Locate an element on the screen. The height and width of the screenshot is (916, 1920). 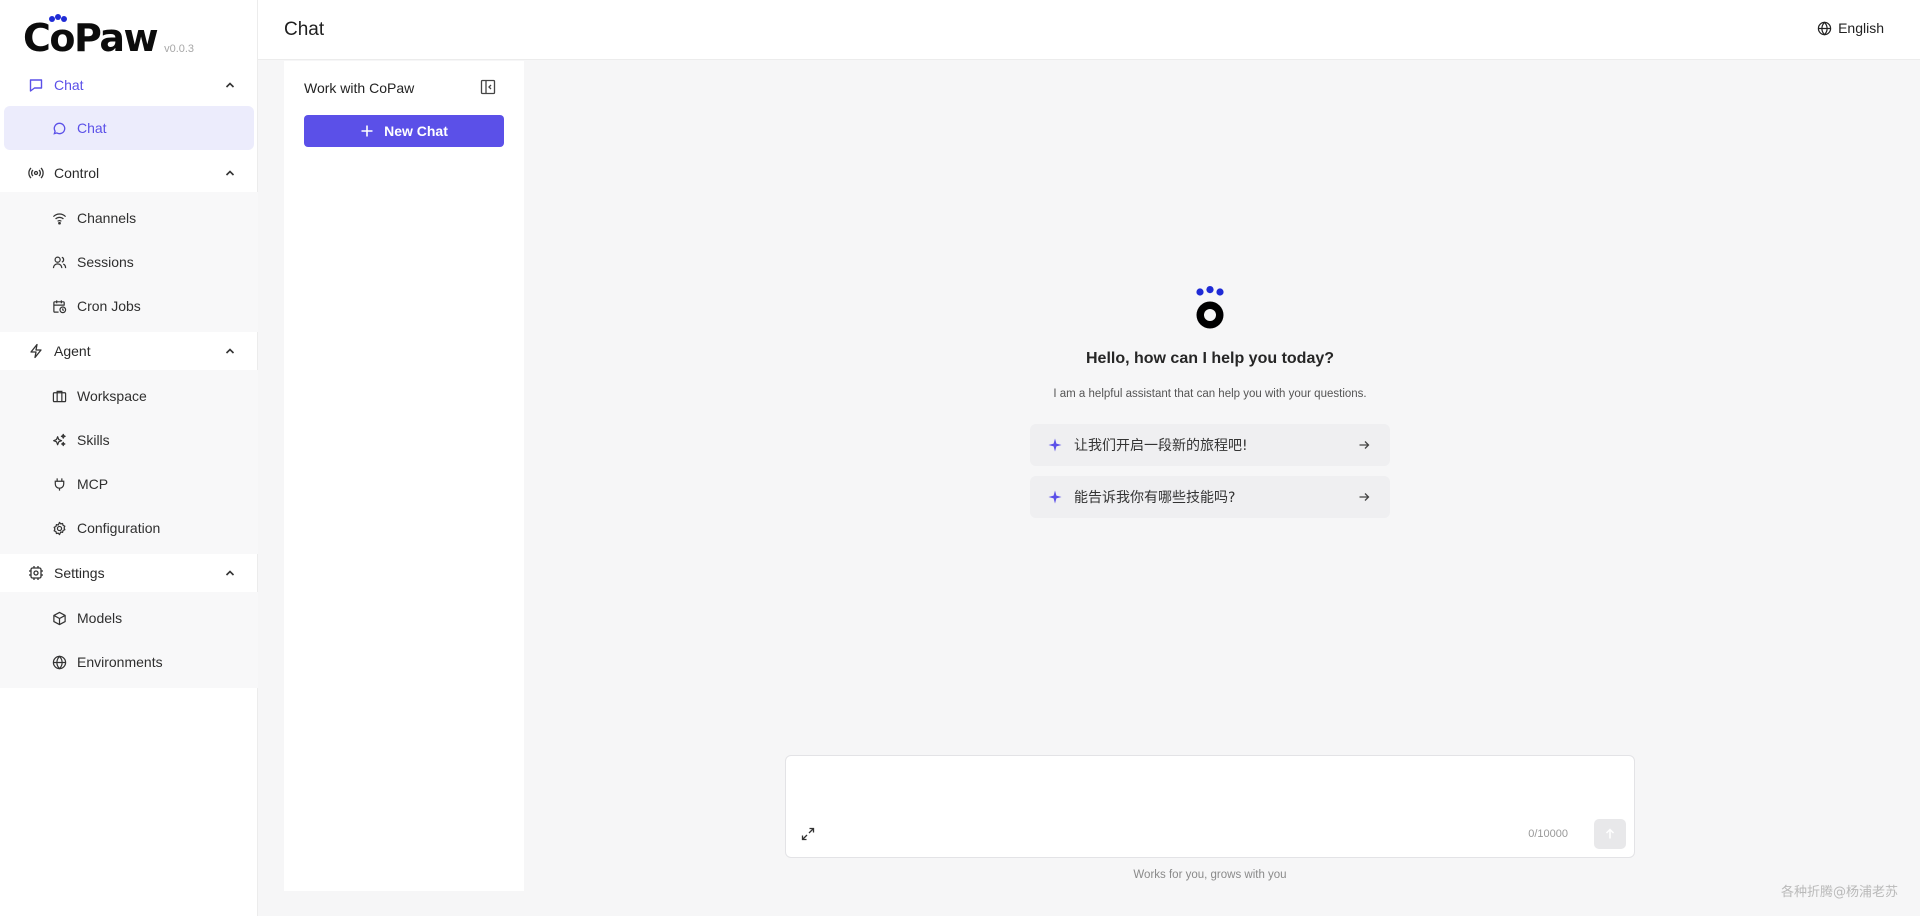
message-composer: 0/10000 is located at coordinates (1210, 806).